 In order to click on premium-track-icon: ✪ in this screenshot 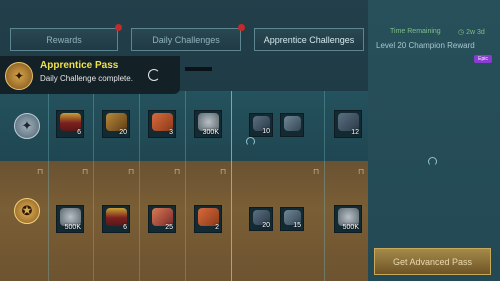, I will do `click(27, 211)`.